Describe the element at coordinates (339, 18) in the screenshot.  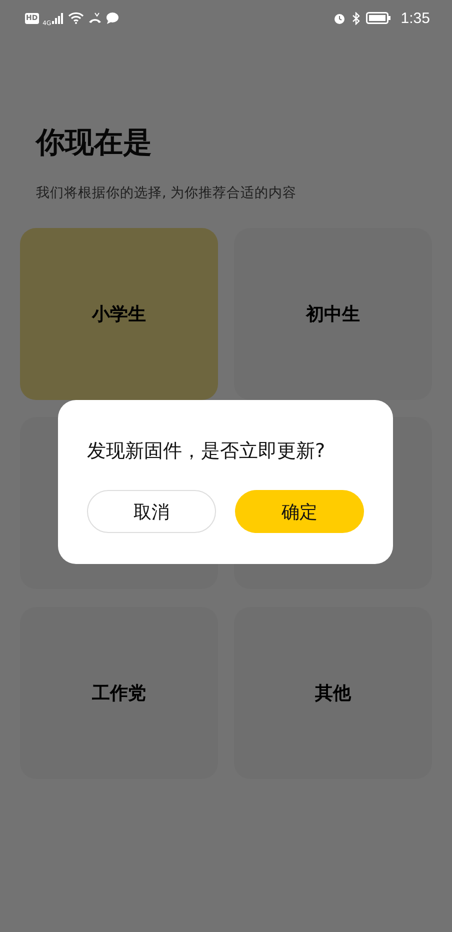
I see `alarm-icon` at that location.